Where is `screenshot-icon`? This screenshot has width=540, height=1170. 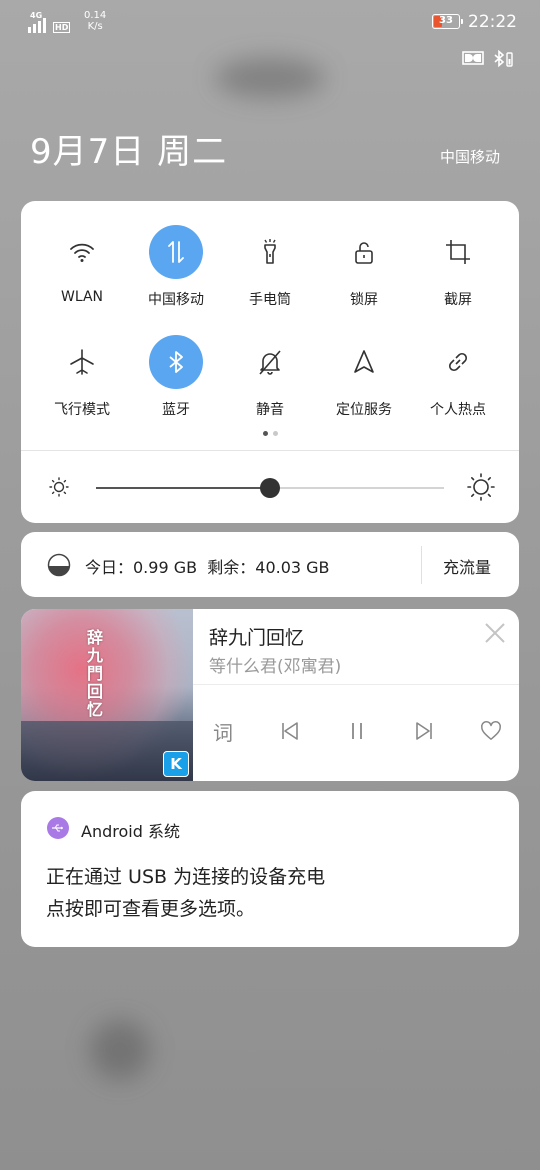
screenshot-icon is located at coordinates (458, 252).